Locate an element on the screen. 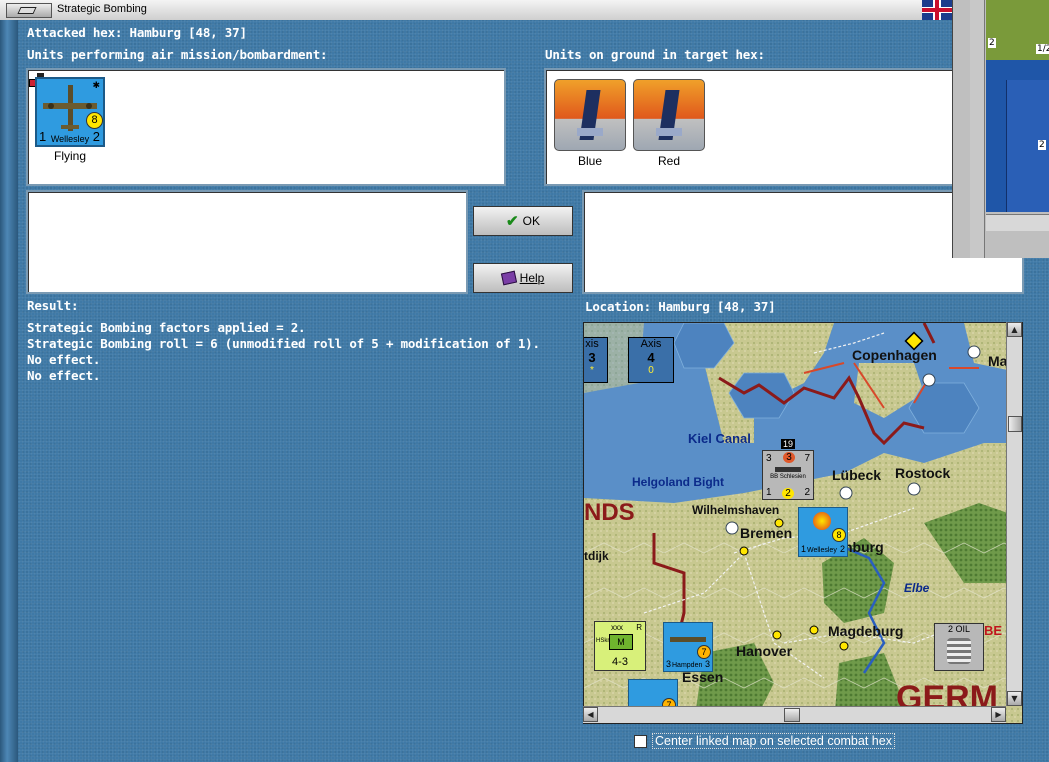 This screenshot has width=1049, height=762. air-unit-detail-panel is located at coordinates (247, 242).